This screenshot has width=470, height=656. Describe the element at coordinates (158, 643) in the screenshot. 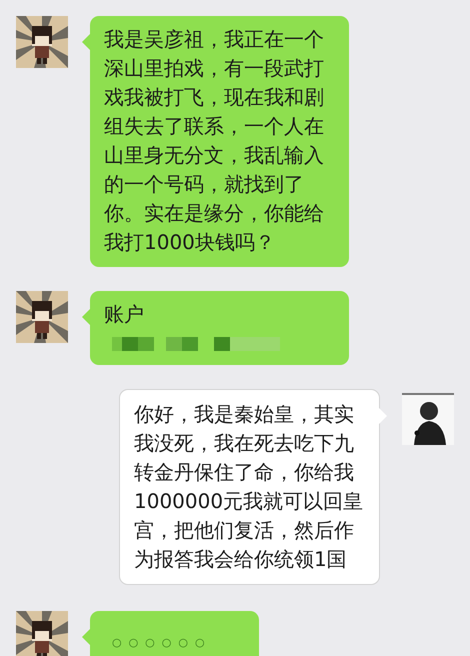

I see `message-text: ○ ○ ○ ○ ○ ○` at that location.